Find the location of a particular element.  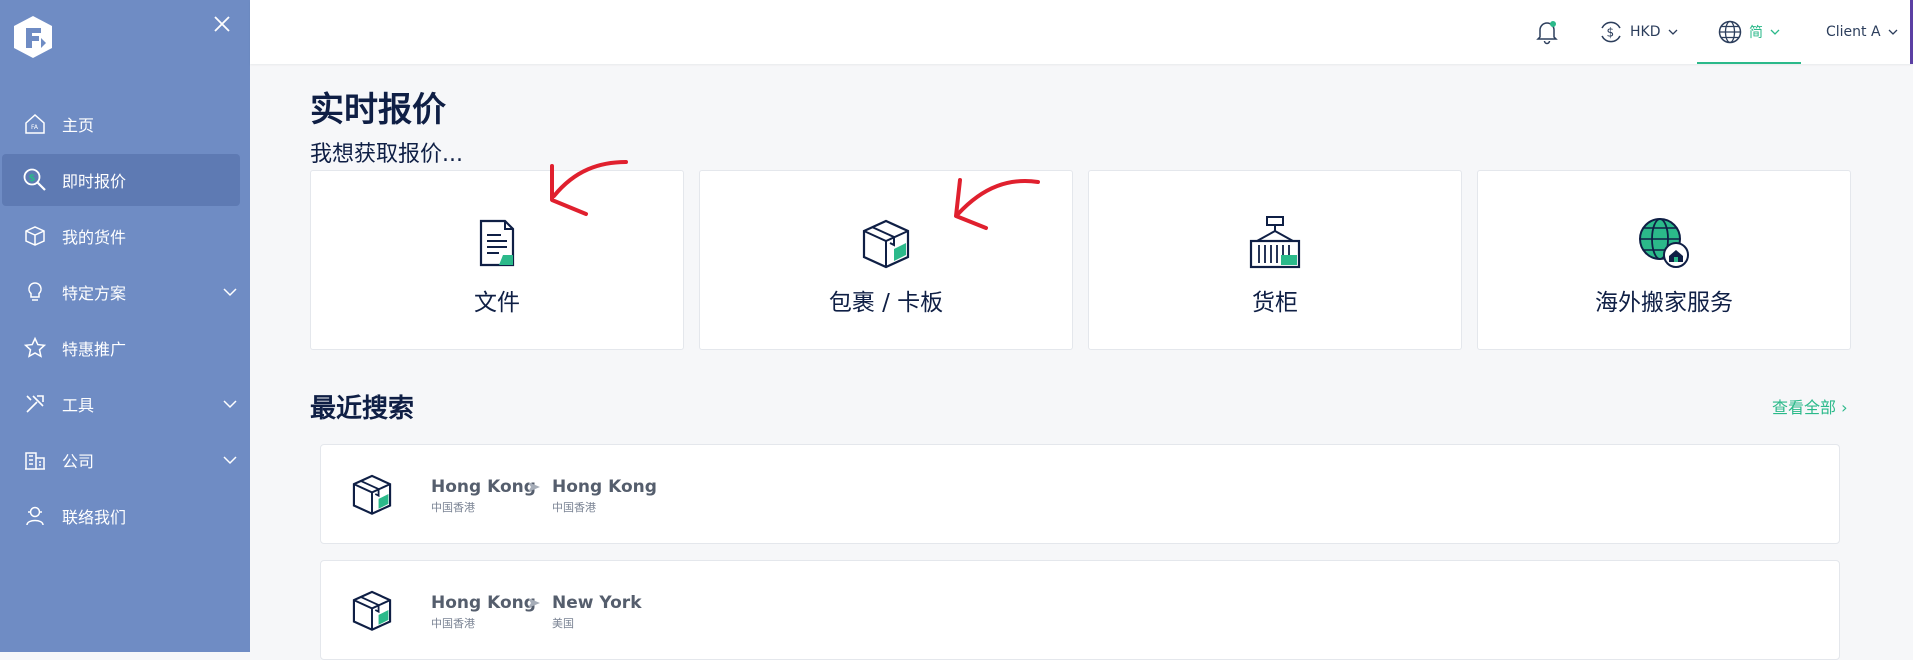

close-sidebar-icon is located at coordinates (222, 24).